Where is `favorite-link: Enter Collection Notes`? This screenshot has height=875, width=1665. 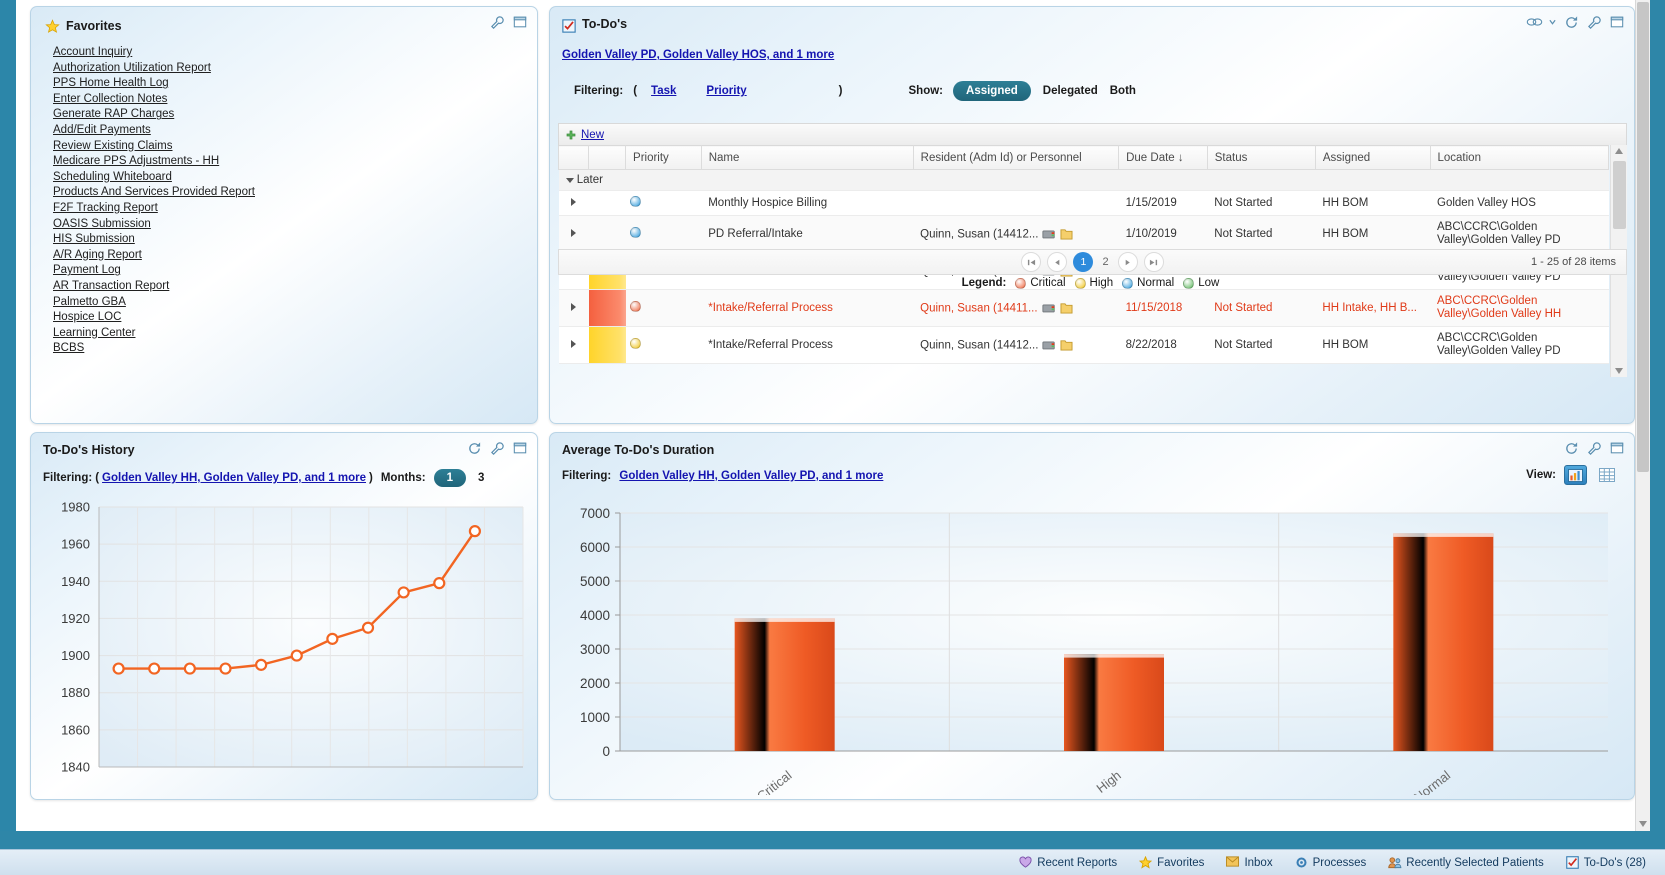 favorite-link: Enter Collection Notes is located at coordinates (154, 100).